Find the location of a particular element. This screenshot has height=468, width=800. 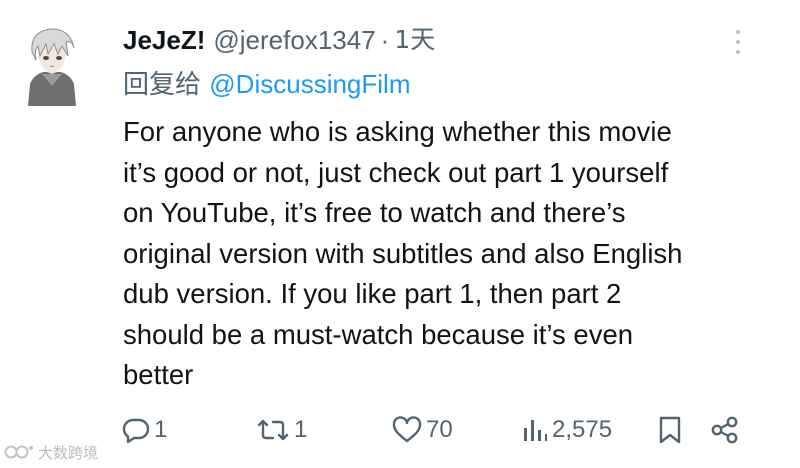

watermark-text: 大数跨境 is located at coordinates (68, 452).